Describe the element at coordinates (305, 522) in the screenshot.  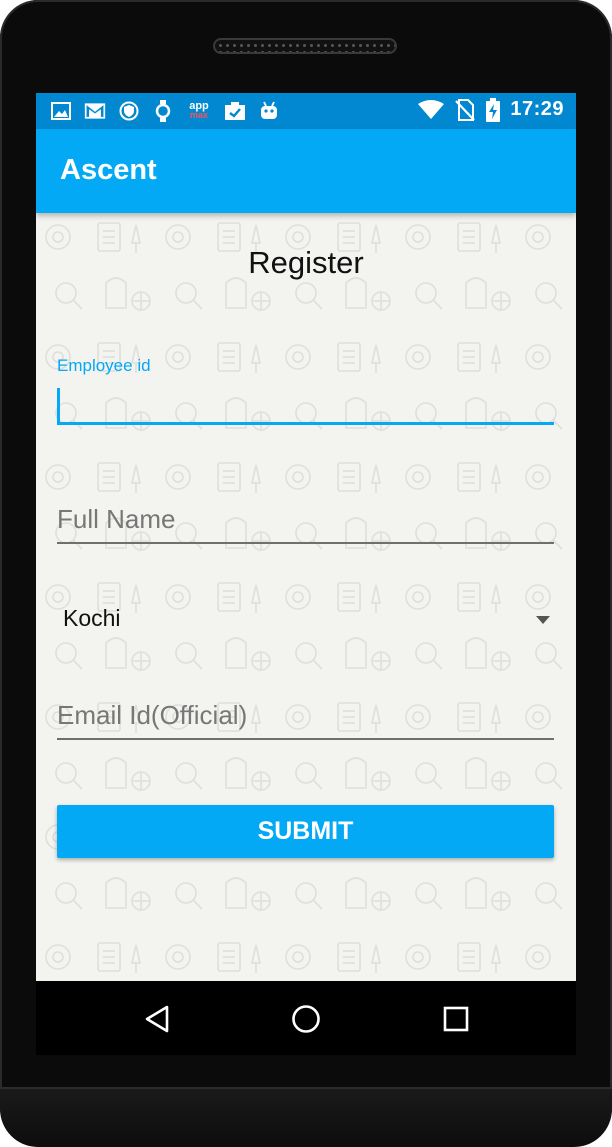
I see `full-name-field: Full Name` at that location.